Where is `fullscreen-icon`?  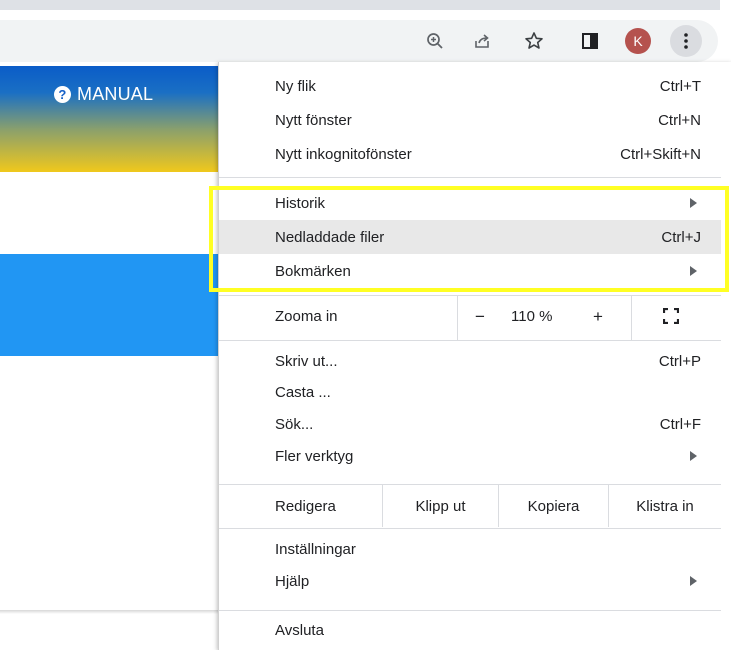 fullscreen-icon is located at coordinates (671, 318).